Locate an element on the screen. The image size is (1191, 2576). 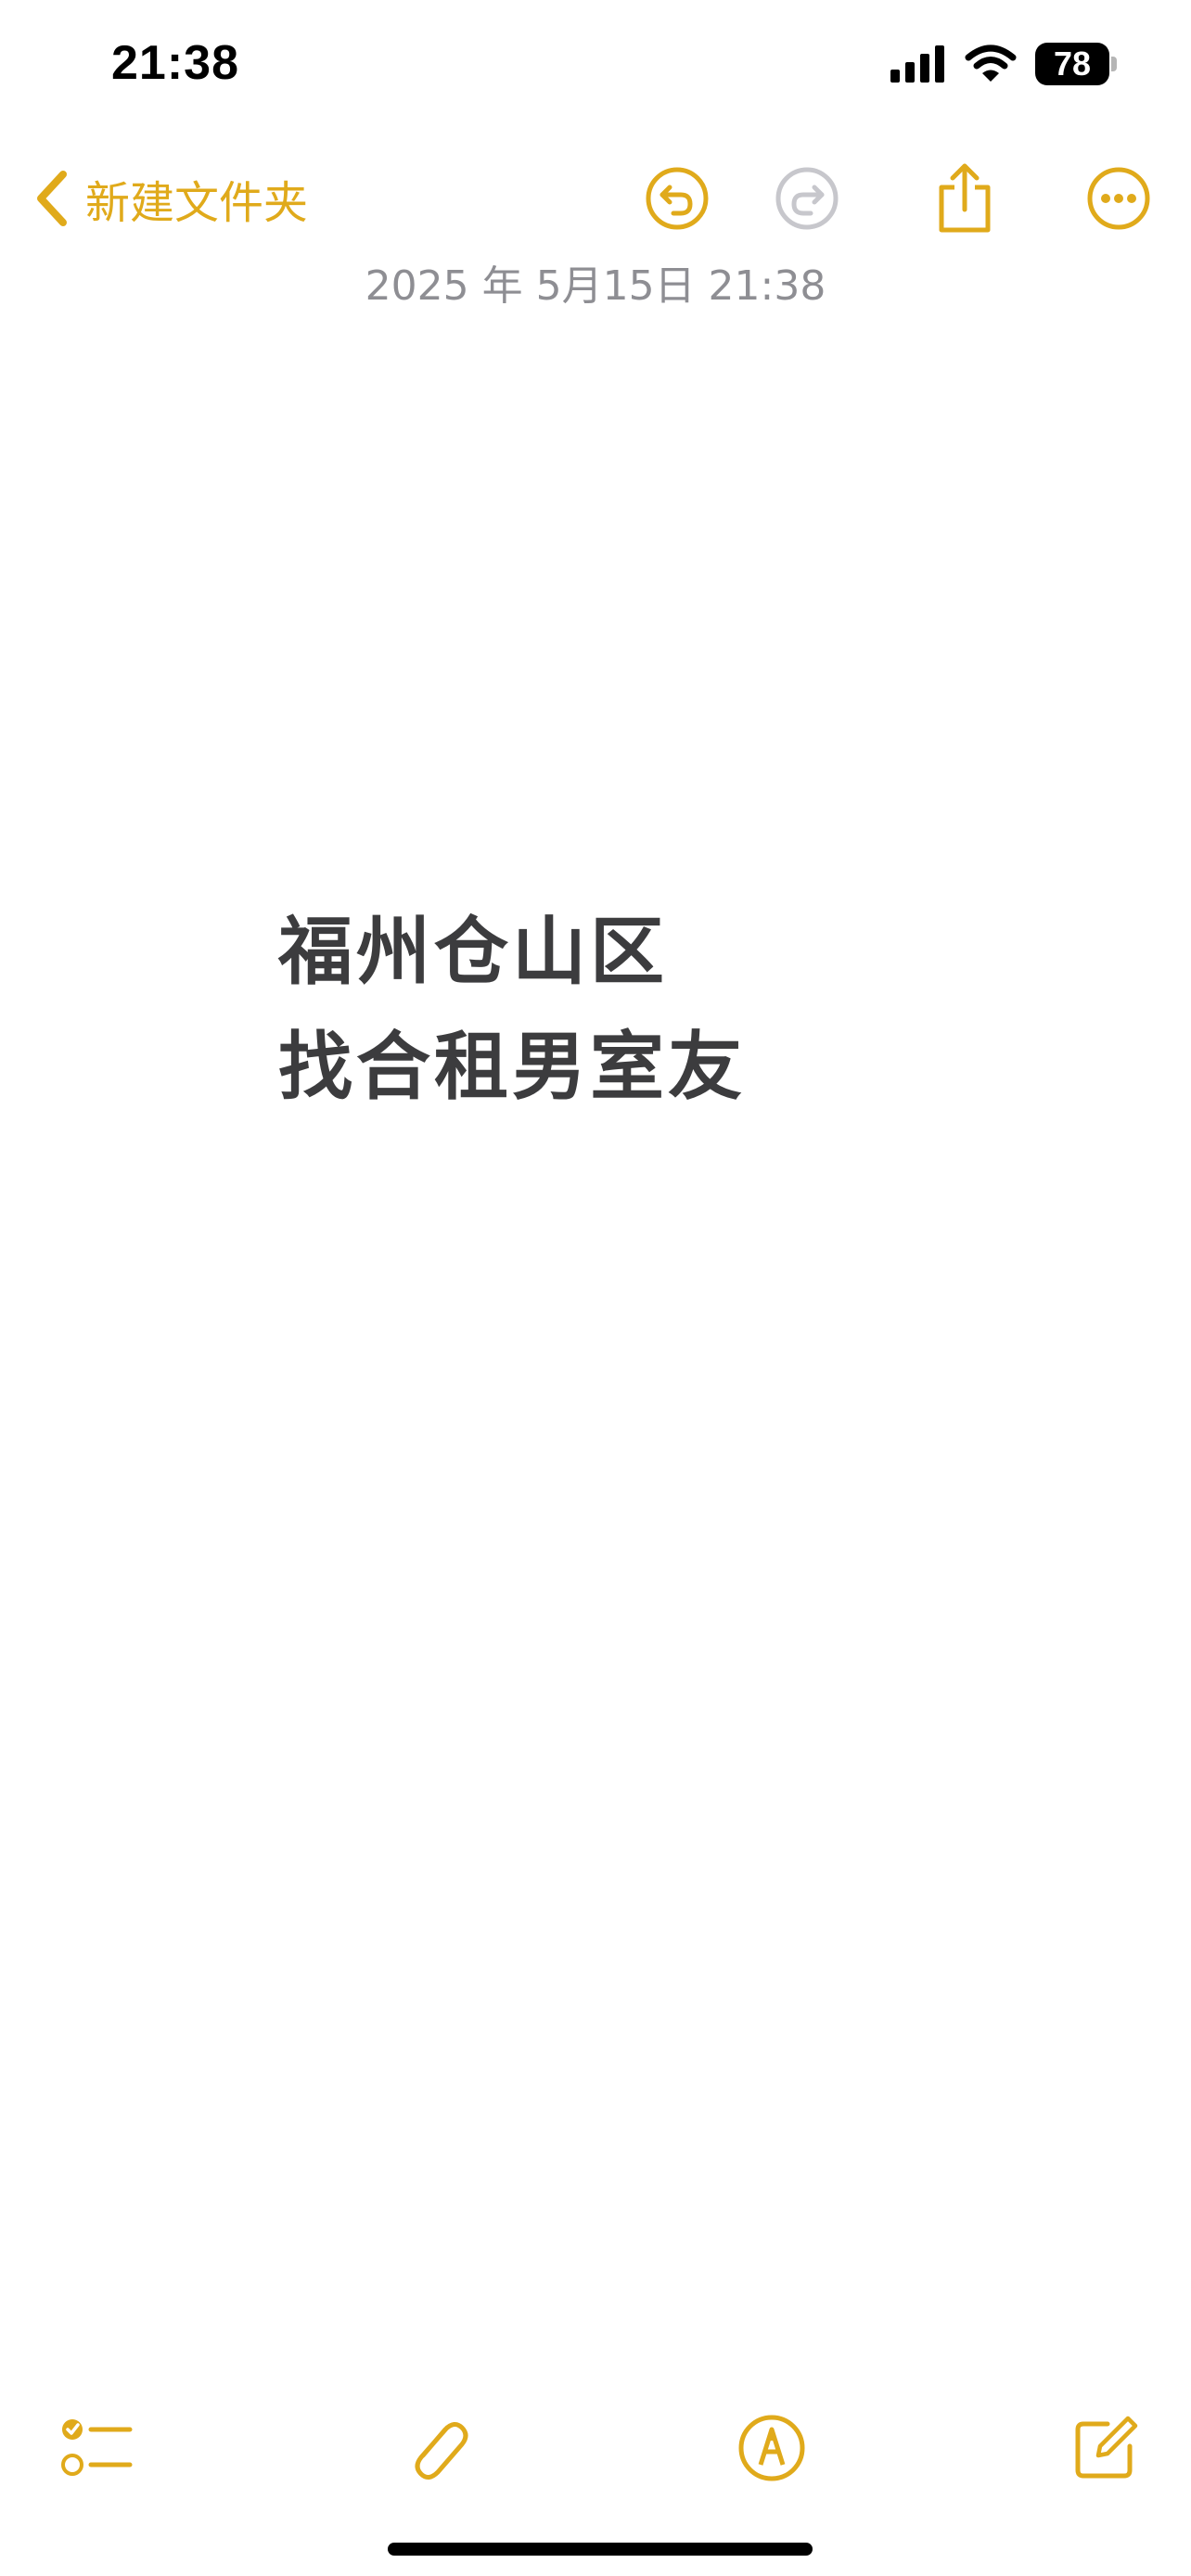
navigation-bar: 新建文件夹 is located at coordinates (595, 199).